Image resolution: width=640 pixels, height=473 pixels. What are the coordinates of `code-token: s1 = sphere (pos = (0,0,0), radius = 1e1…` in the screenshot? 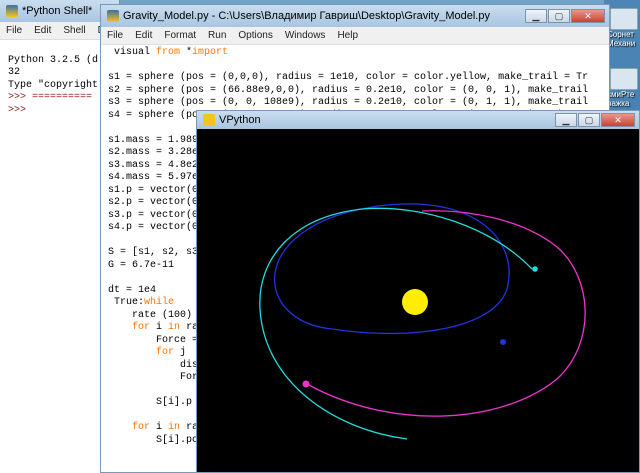 It's located at (348, 77).